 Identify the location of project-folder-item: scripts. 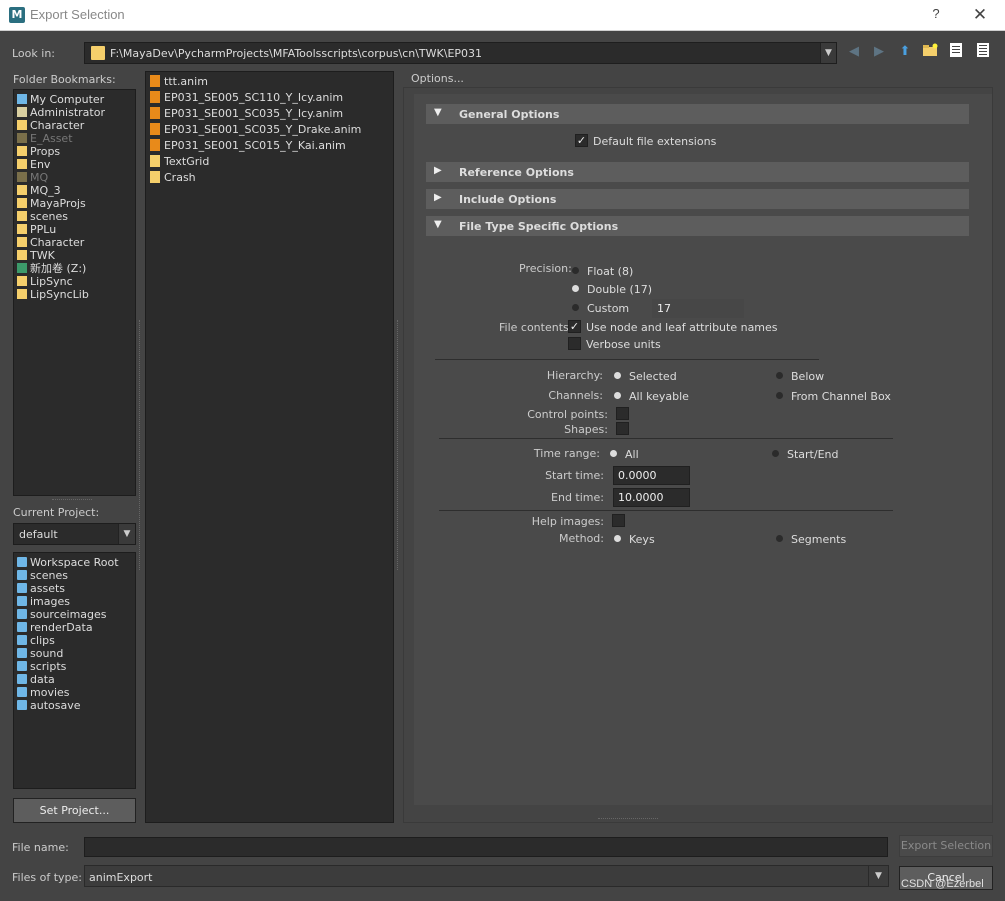
(41, 666).